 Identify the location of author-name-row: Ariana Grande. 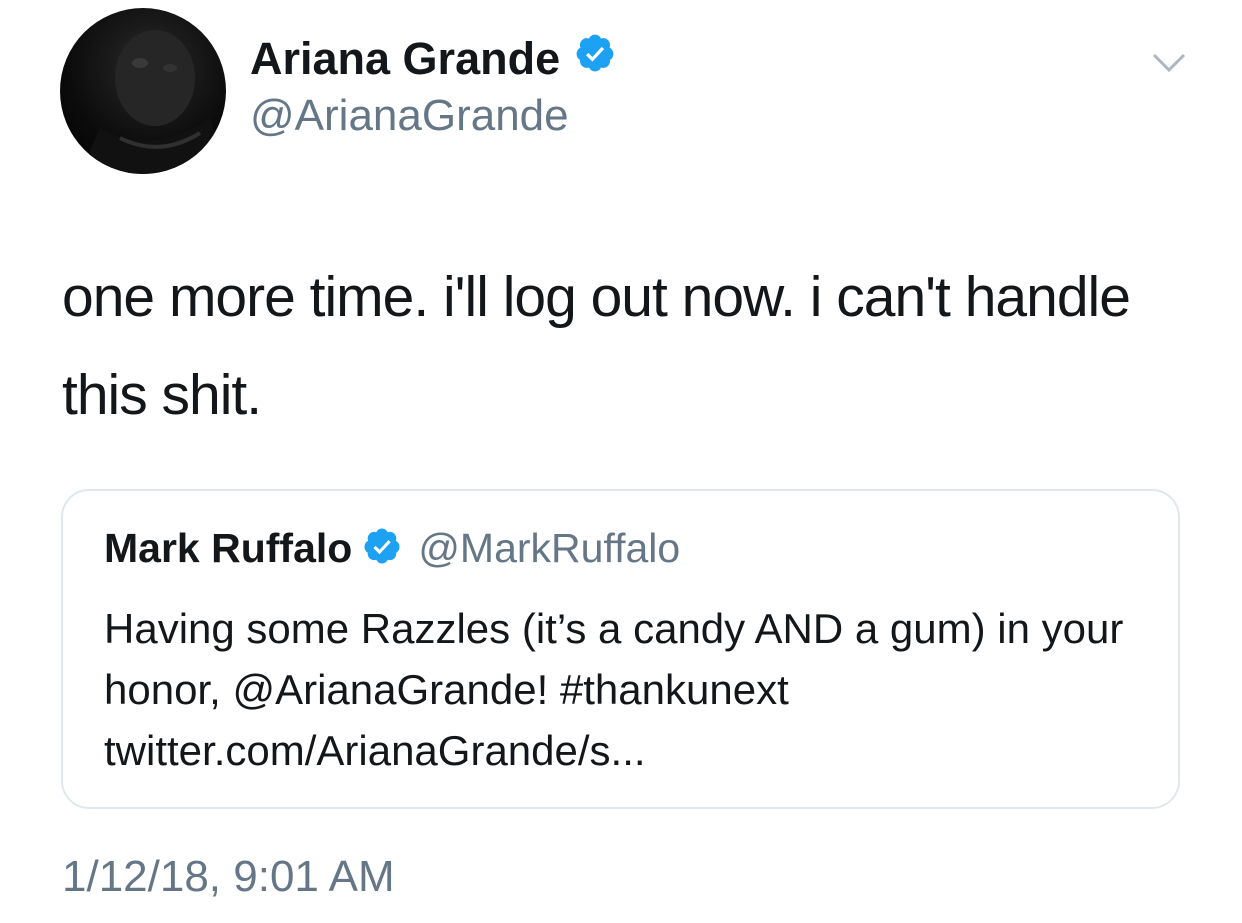
(433, 58).